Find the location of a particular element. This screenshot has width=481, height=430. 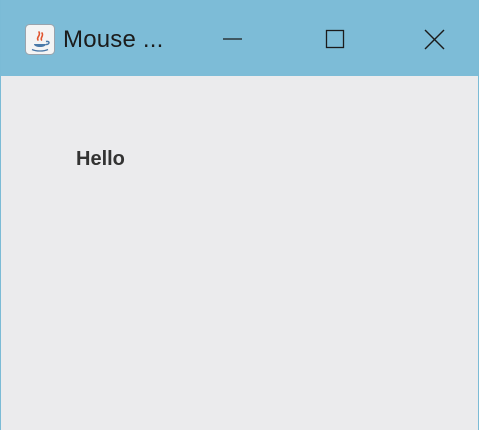

maximize-button is located at coordinates (335, 39).